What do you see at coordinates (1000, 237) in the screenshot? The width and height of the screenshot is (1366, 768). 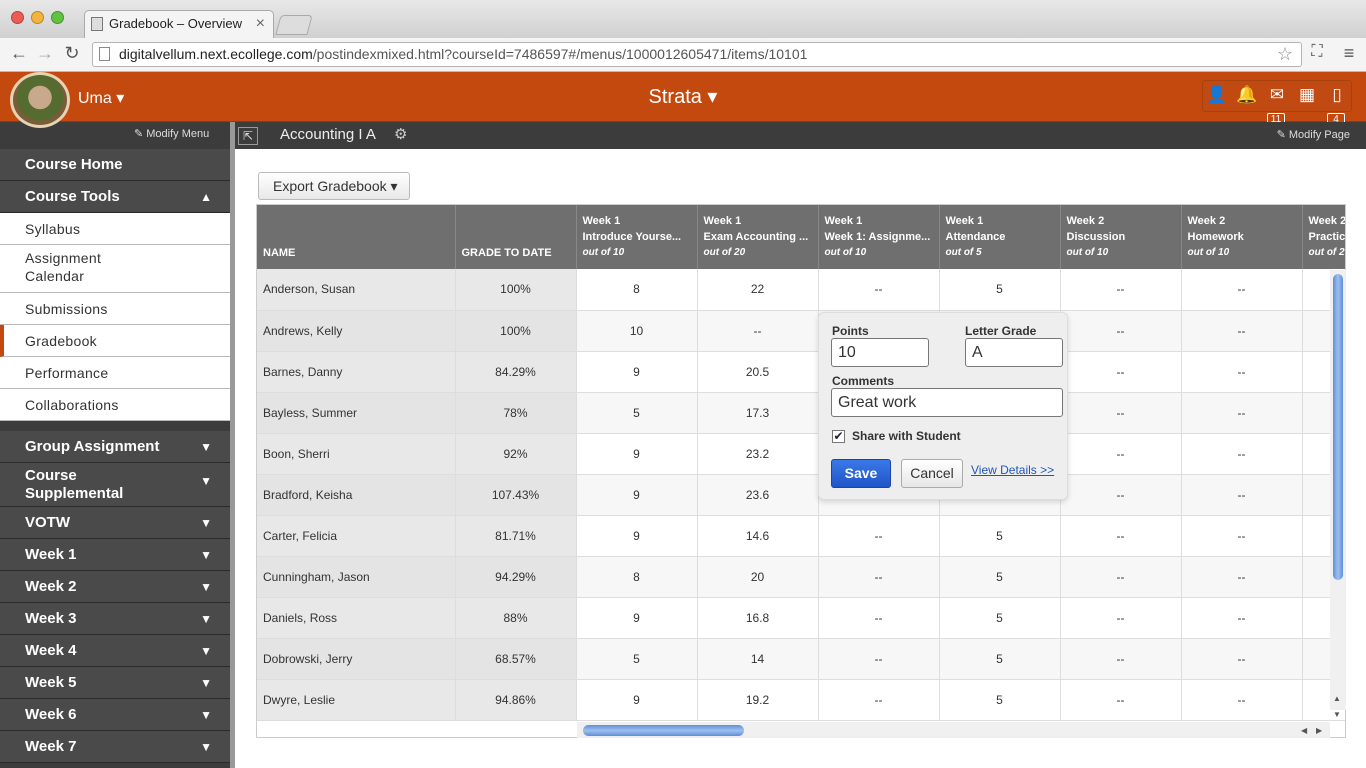 I see `column-header-assignment: Week 1 Attendance out of 5` at bounding box center [1000, 237].